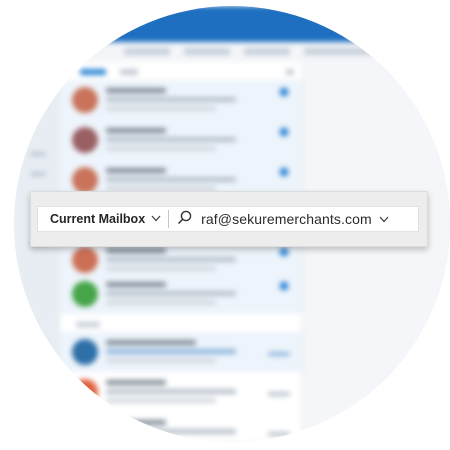  I want to click on folder-pane, so click(37, 252).